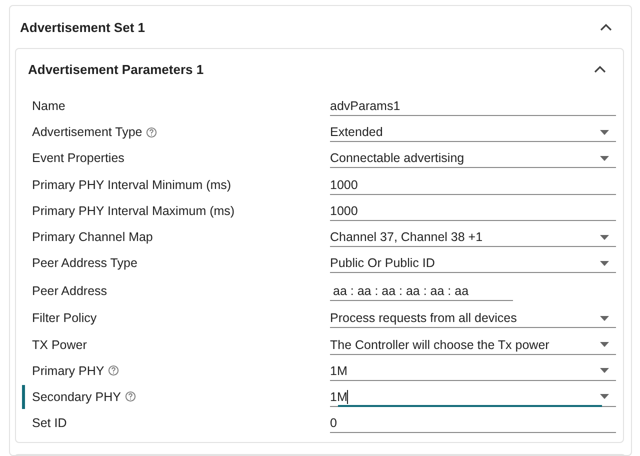 This screenshot has width=640, height=456. I want to click on field-label: Peer Address Type, so click(85, 263).